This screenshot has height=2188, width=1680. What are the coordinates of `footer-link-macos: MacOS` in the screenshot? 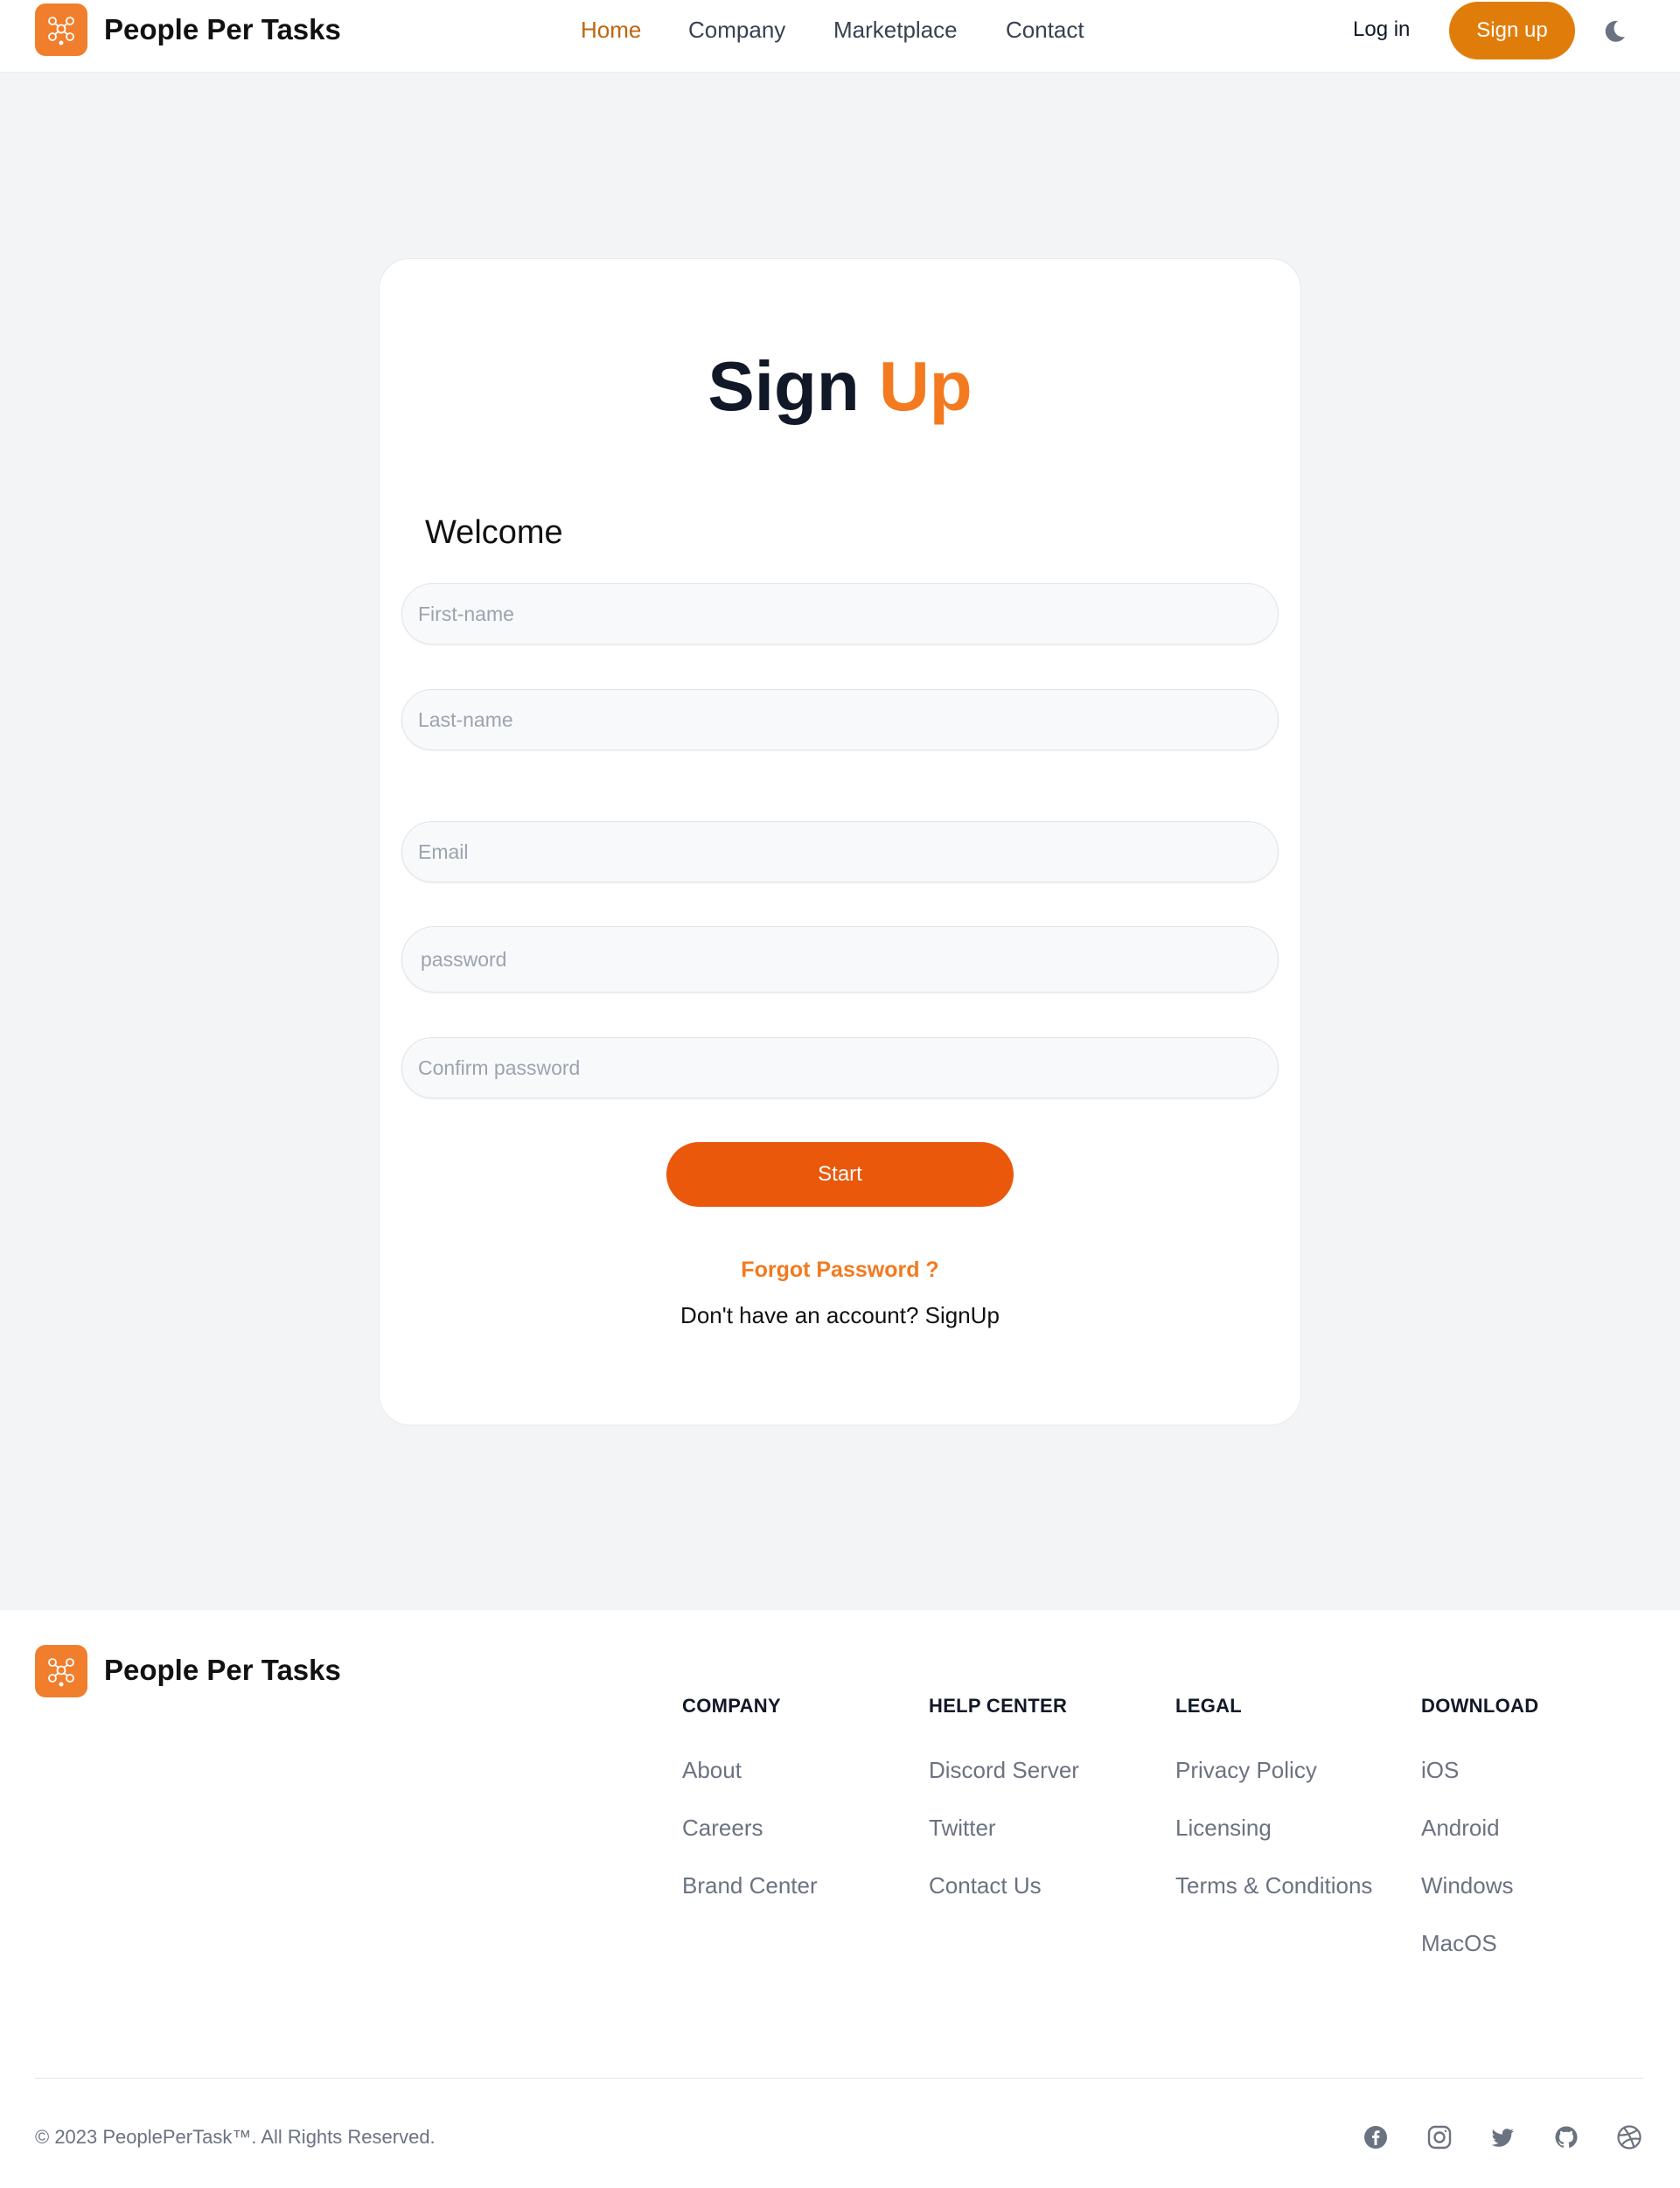 It's located at (1459, 1943).